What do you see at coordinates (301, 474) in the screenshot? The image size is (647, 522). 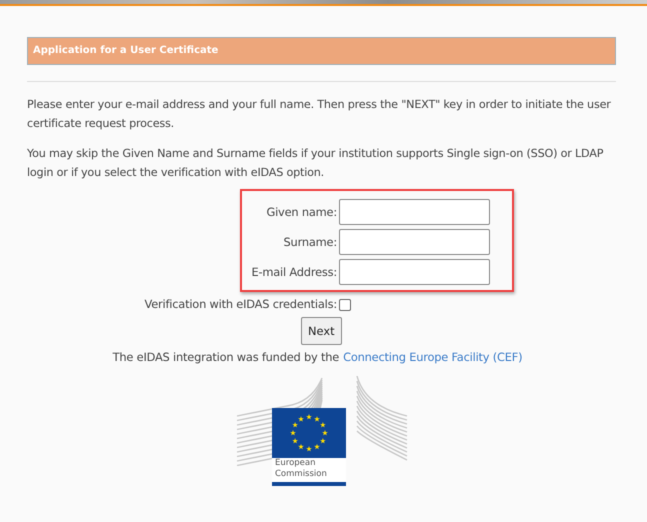 I see `logo-text: Commission` at bounding box center [301, 474].